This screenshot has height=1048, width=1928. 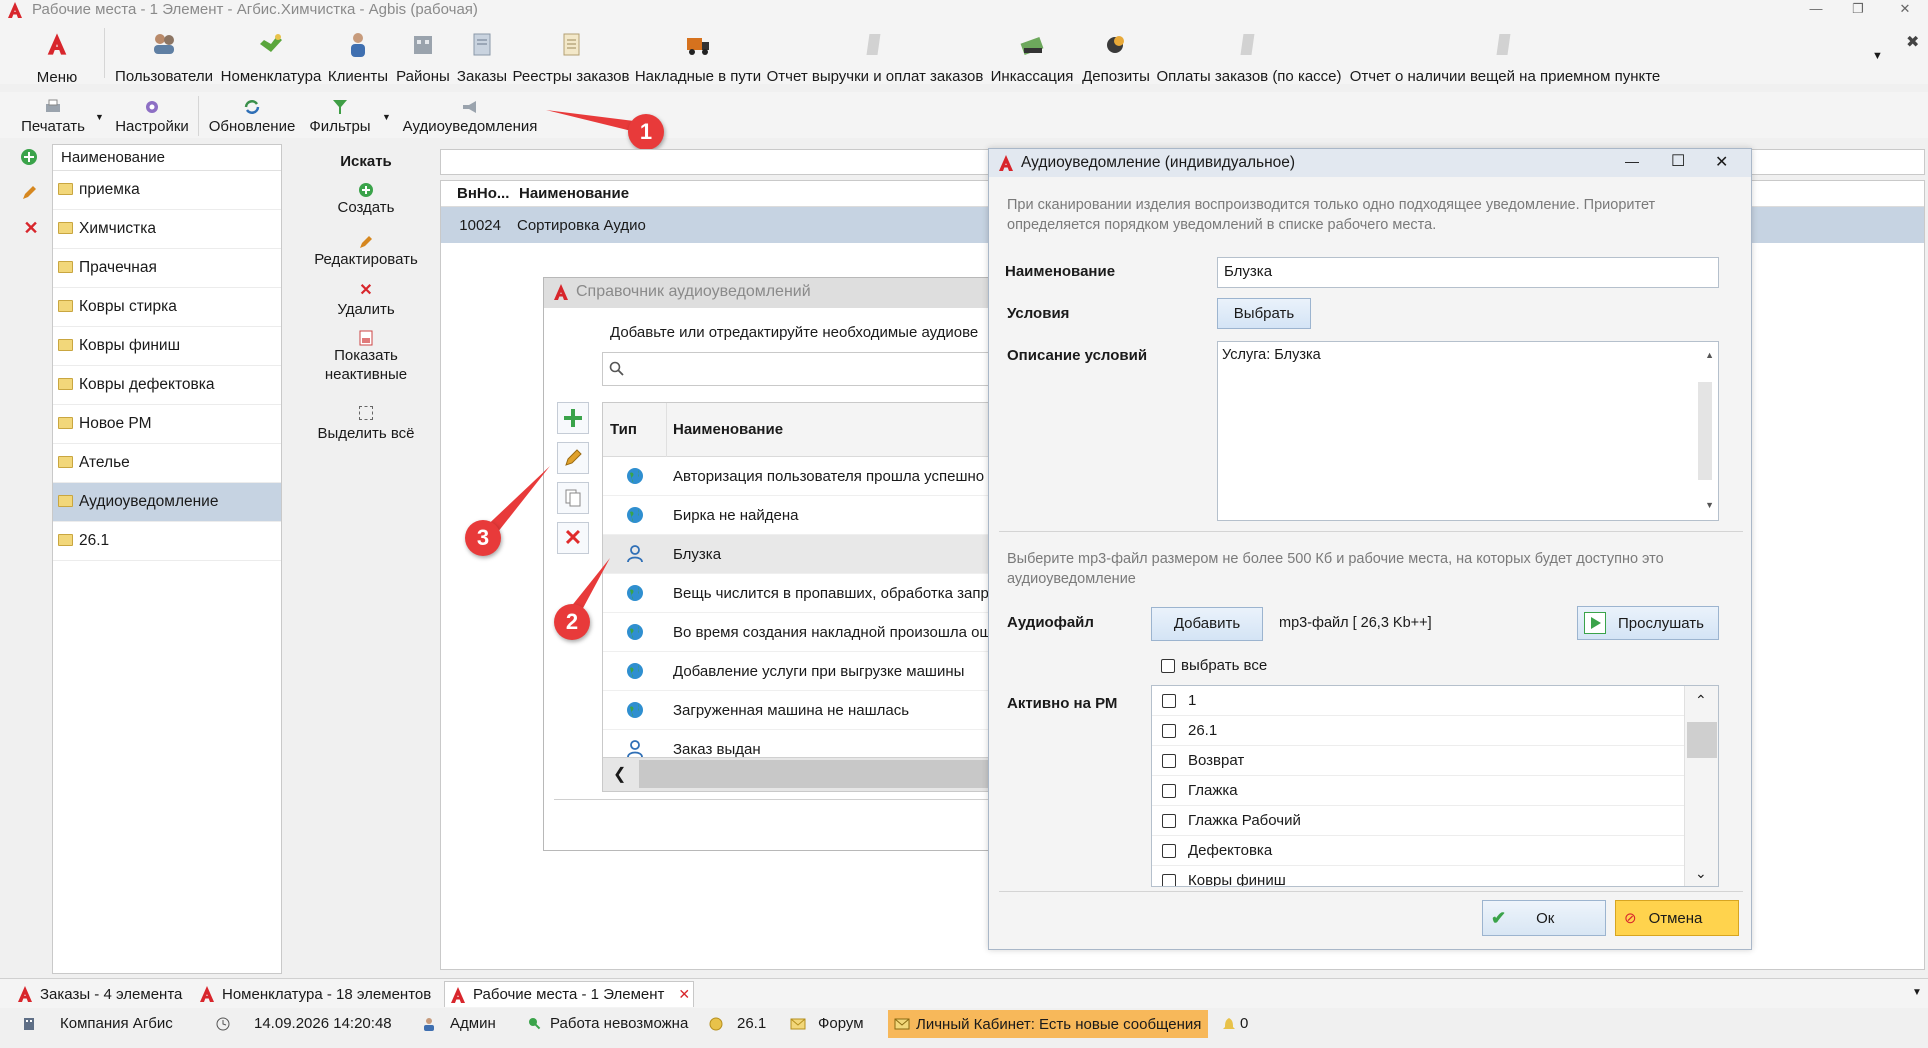 What do you see at coordinates (808, 671) in the screenshot?
I see `table-row: Добавление услуги при выгрузке машины` at bounding box center [808, 671].